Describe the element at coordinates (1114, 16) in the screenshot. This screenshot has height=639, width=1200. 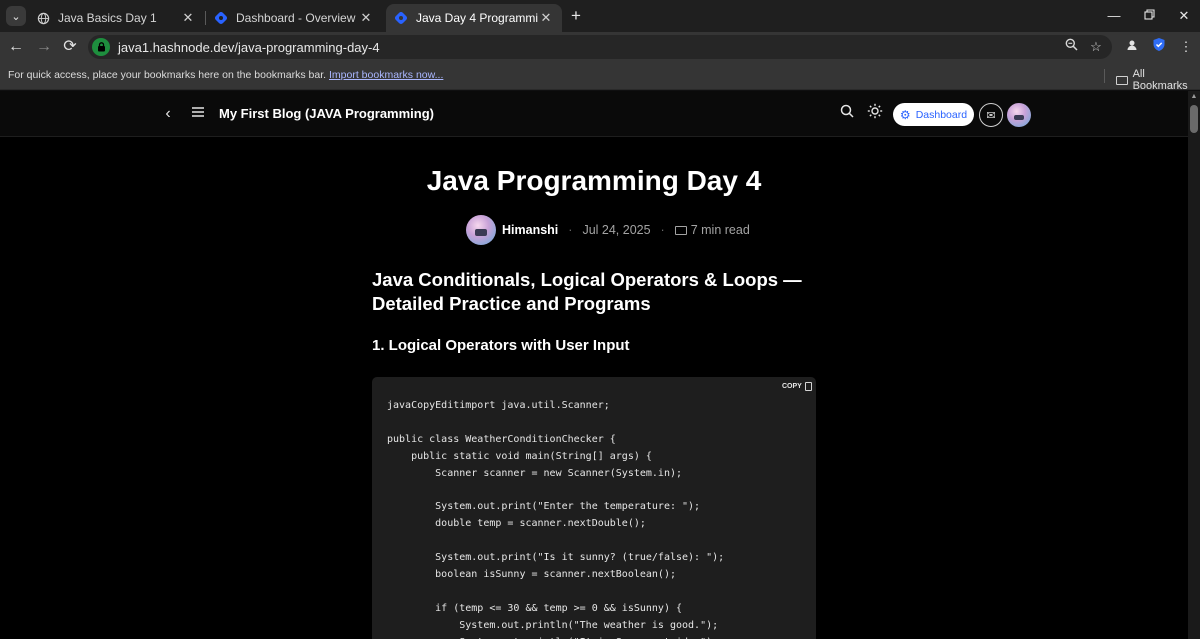
I see `minimize-icon: —` at that location.